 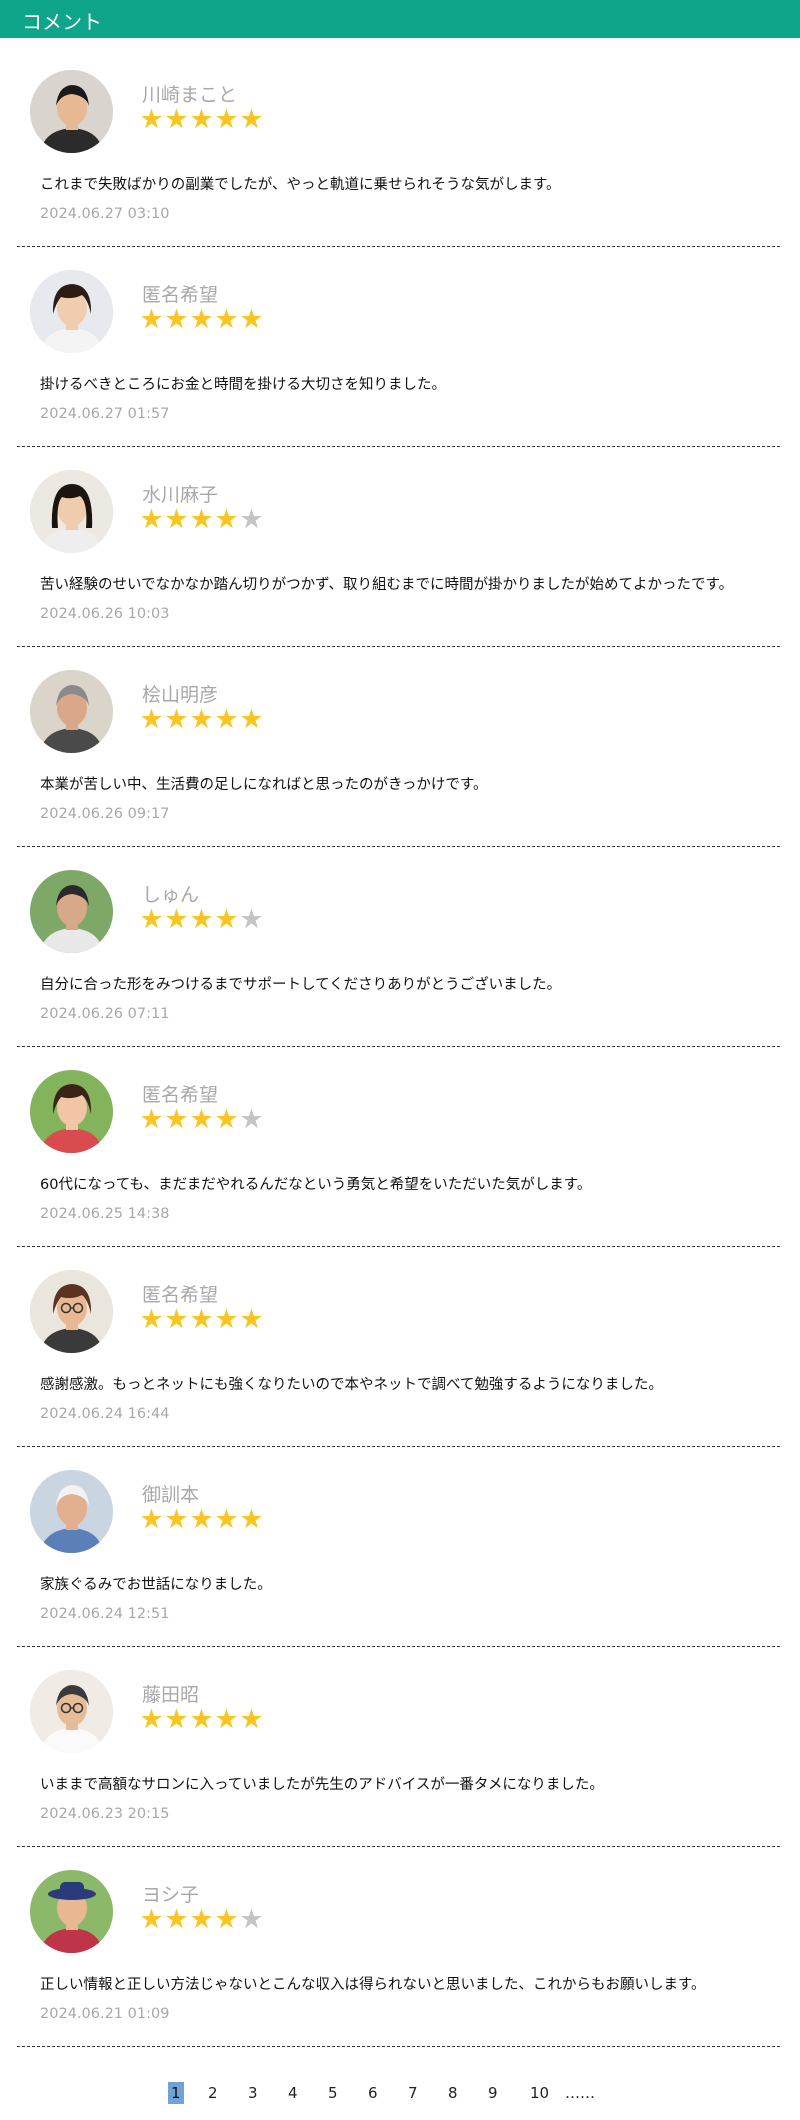 What do you see at coordinates (316, 1185) in the screenshot?
I see `comment-text: 60代になっても、まだまだやれるんだなという勇気と希望をいただいた気がします。` at bounding box center [316, 1185].